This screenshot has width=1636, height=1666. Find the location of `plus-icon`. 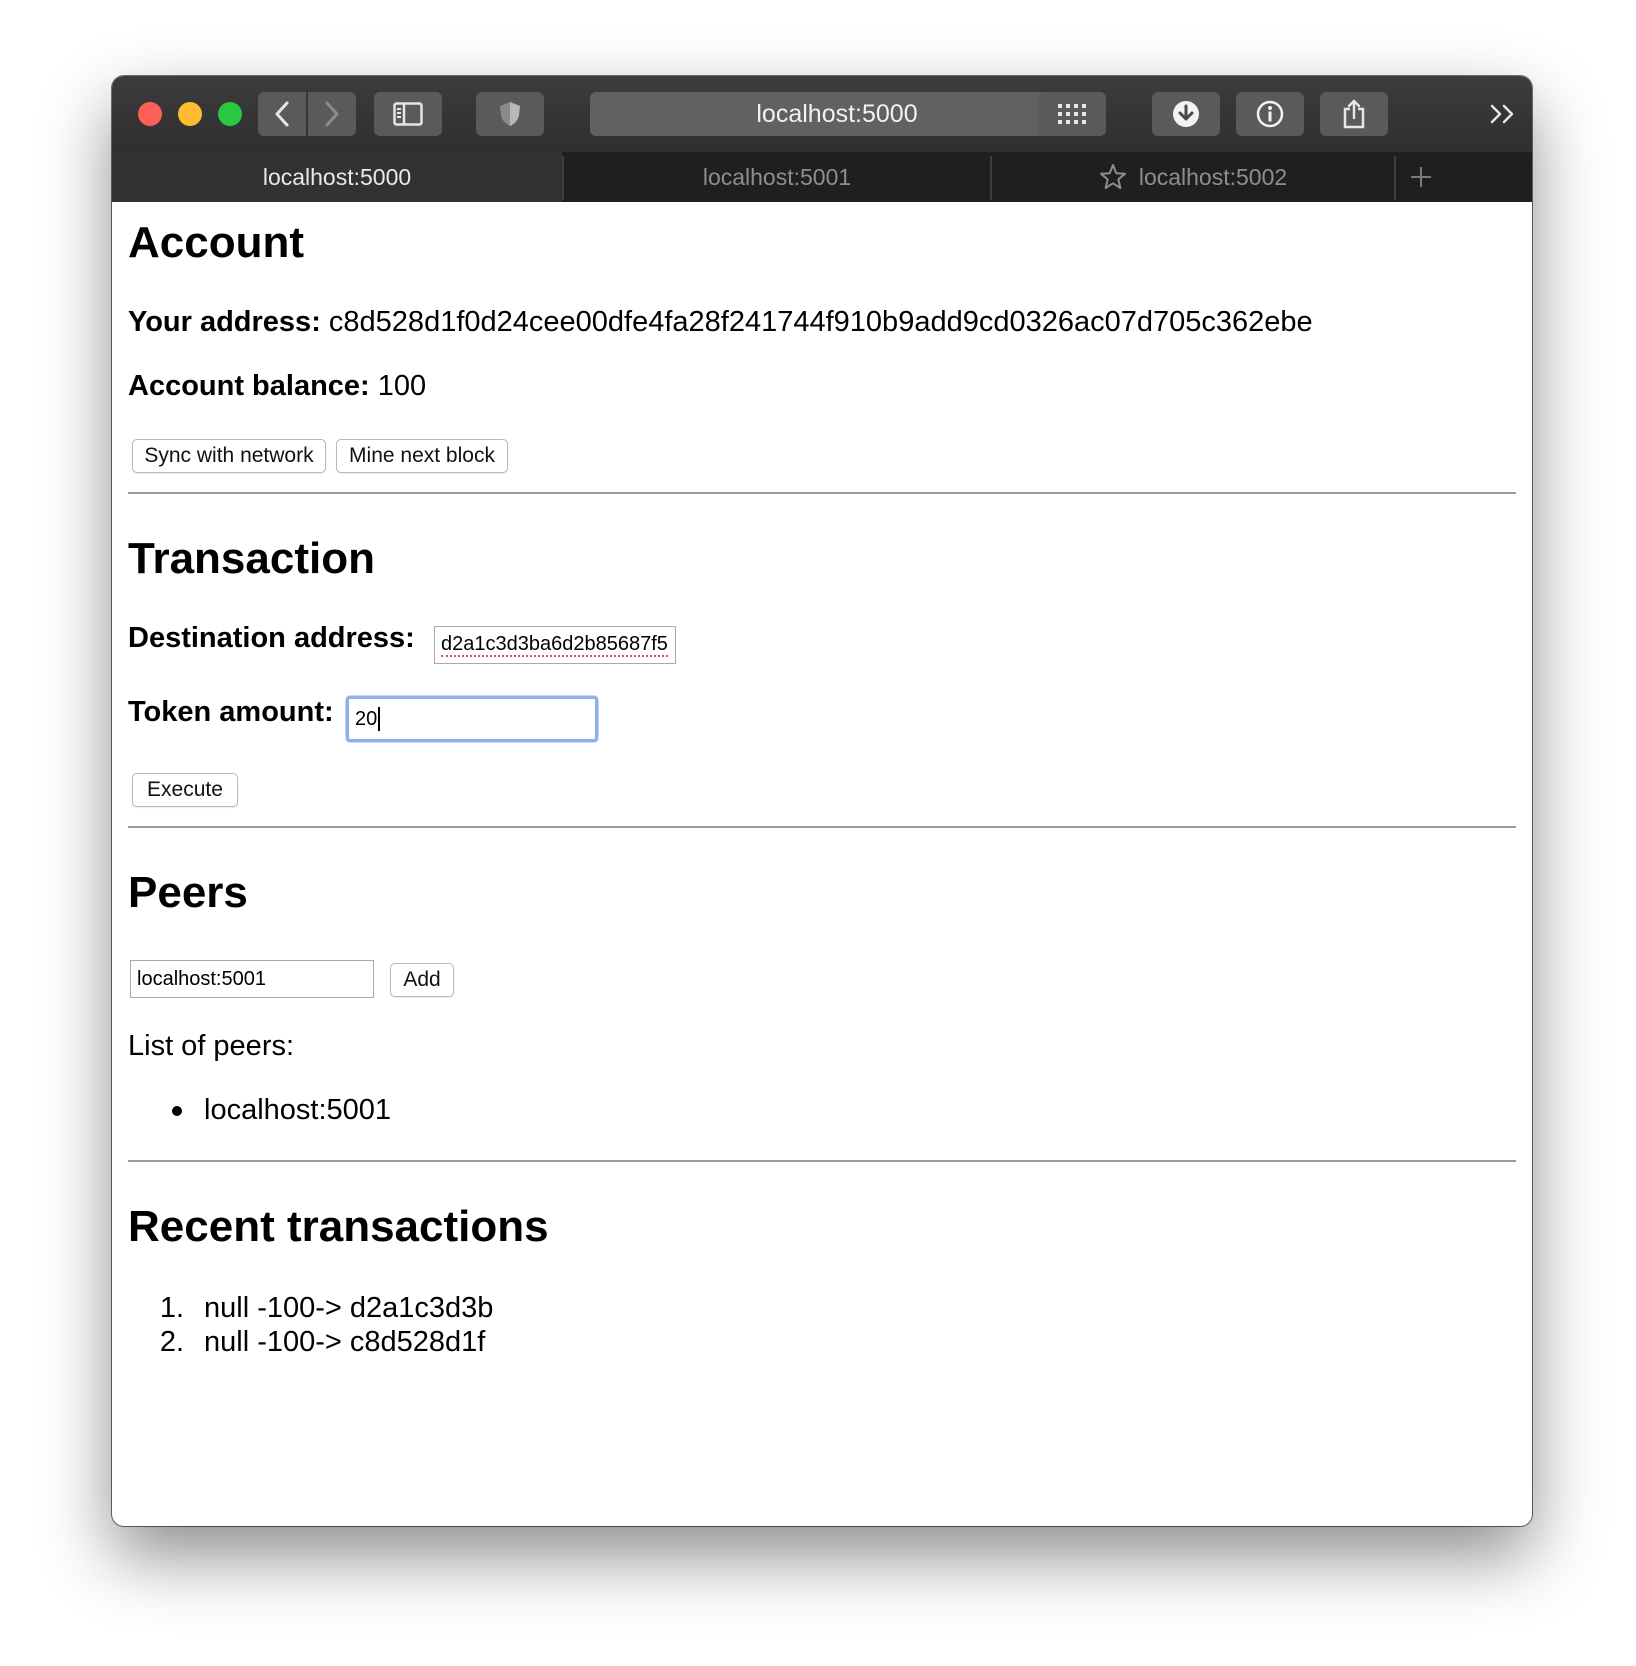

plus-icon is located at coordinates (1421, 177).